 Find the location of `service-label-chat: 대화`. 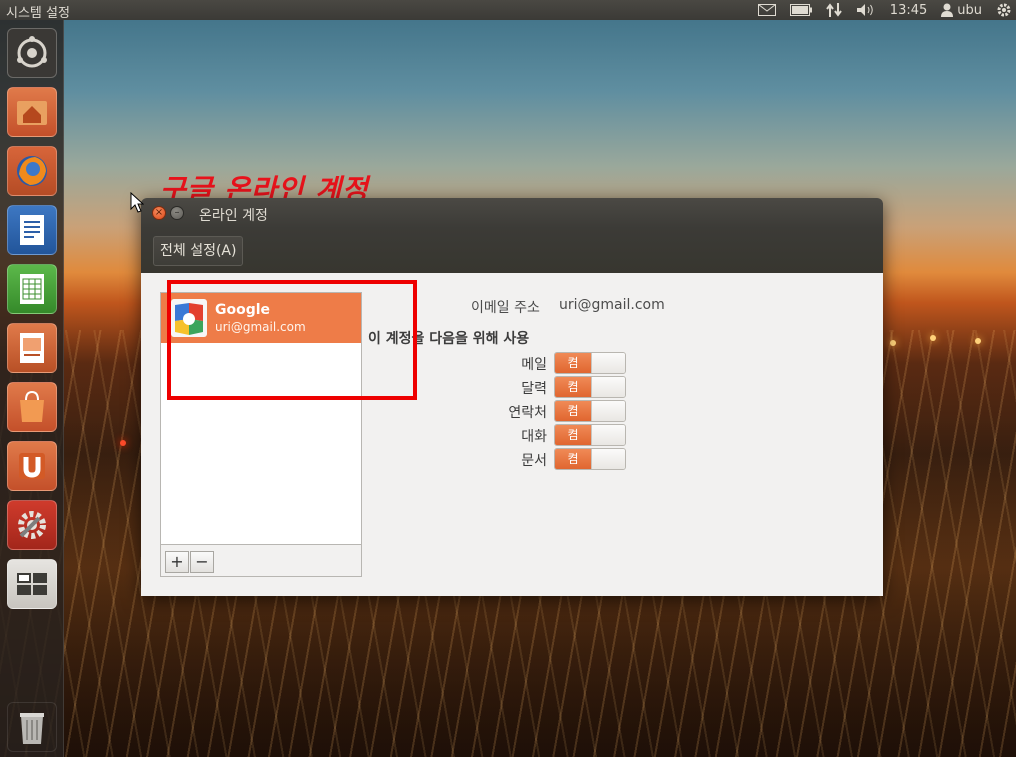

service-label-chat: 대화 is located at coordinates (534, 437).